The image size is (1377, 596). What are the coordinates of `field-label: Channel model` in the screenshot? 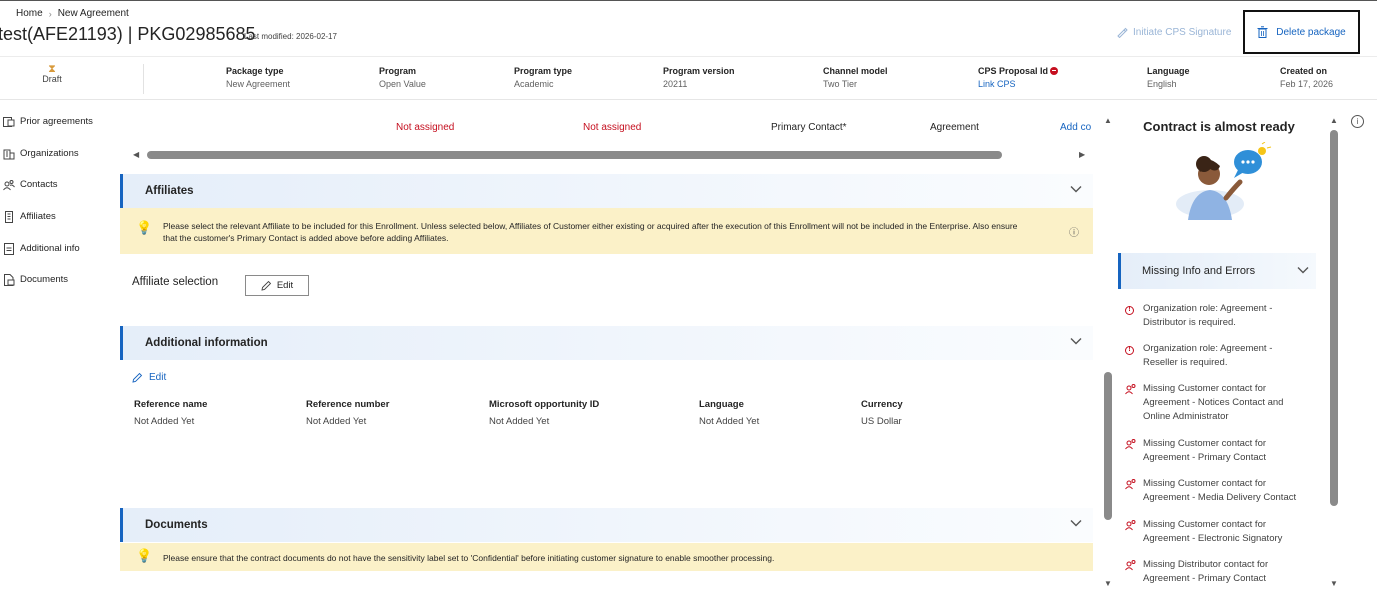 It's located at (855, 71).